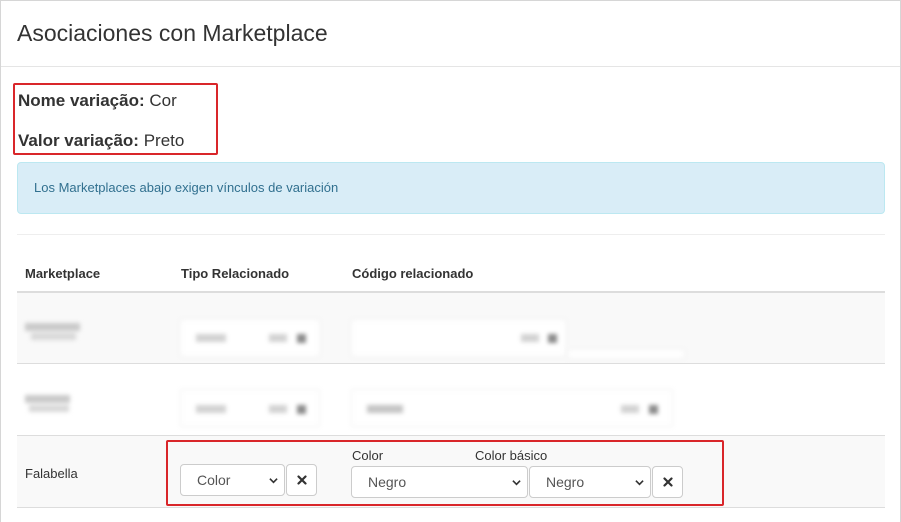 The image size is (901, 522). What do you see at coordinates (445, 473) in the screenshot?
I see `falabella-highlight-box` at bounding box center [445, 473].